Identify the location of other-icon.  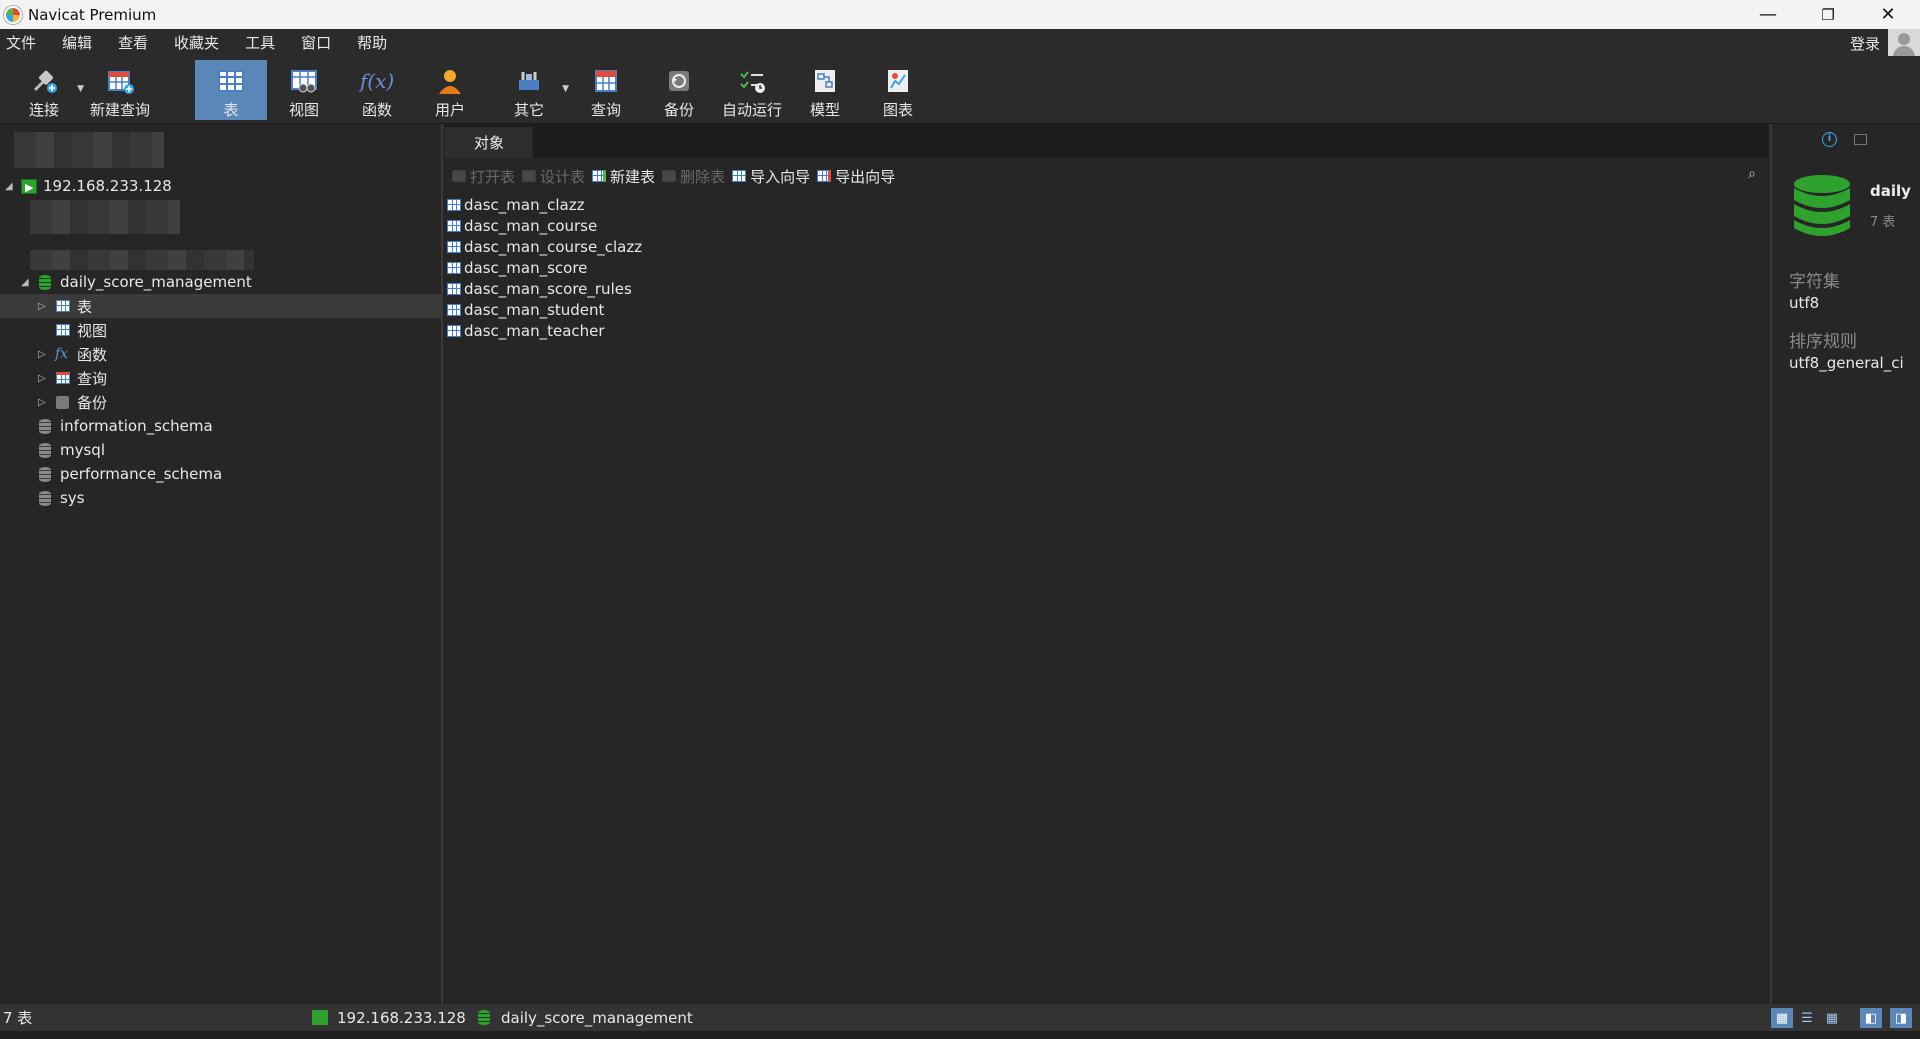
(529, 81).